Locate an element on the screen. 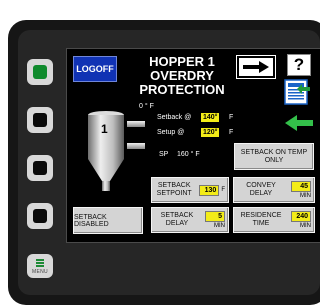  menu-label: MENU is located at coordinates (40, 272).